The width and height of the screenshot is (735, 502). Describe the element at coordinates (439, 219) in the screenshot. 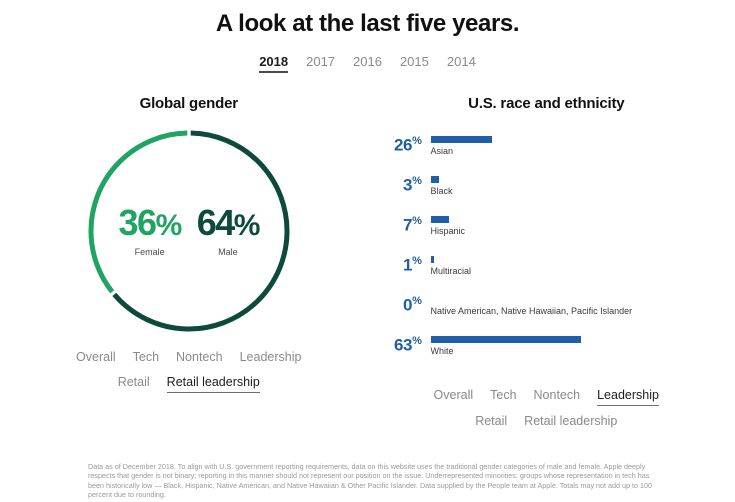

I see `bar-fill-hispanic` at that location.